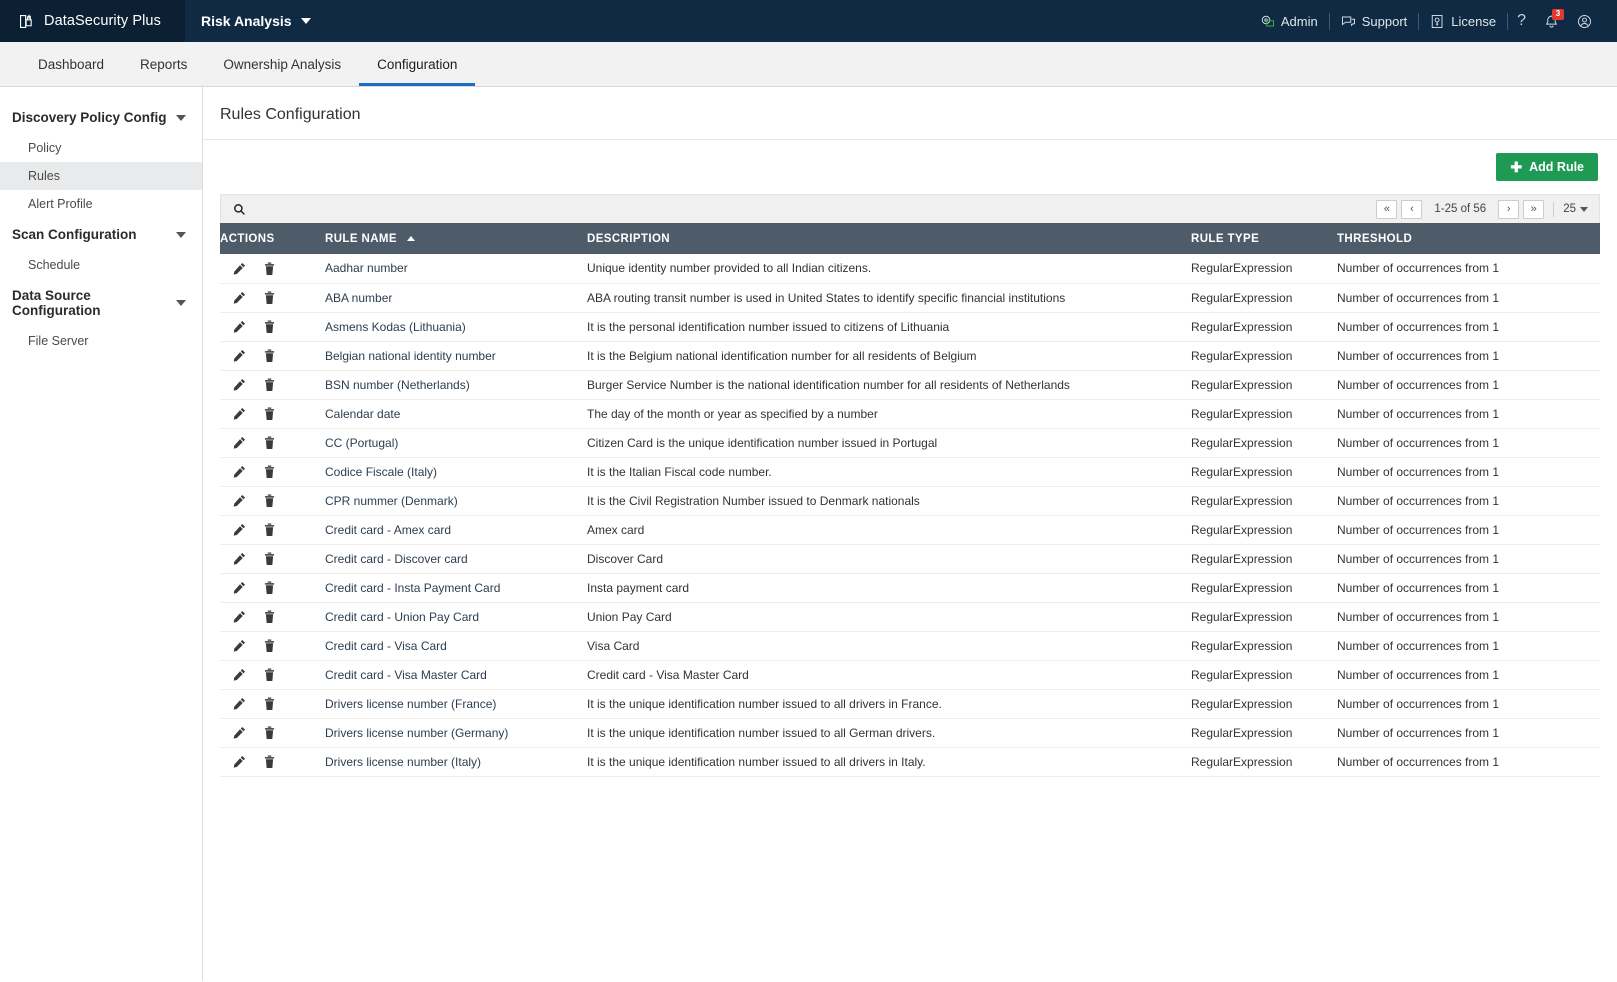 Image resolution: width=1617 pixels, height=982 pixels. Describe the element at coordinates (373, 209) in the screenshot. I see `search-input` at that location.